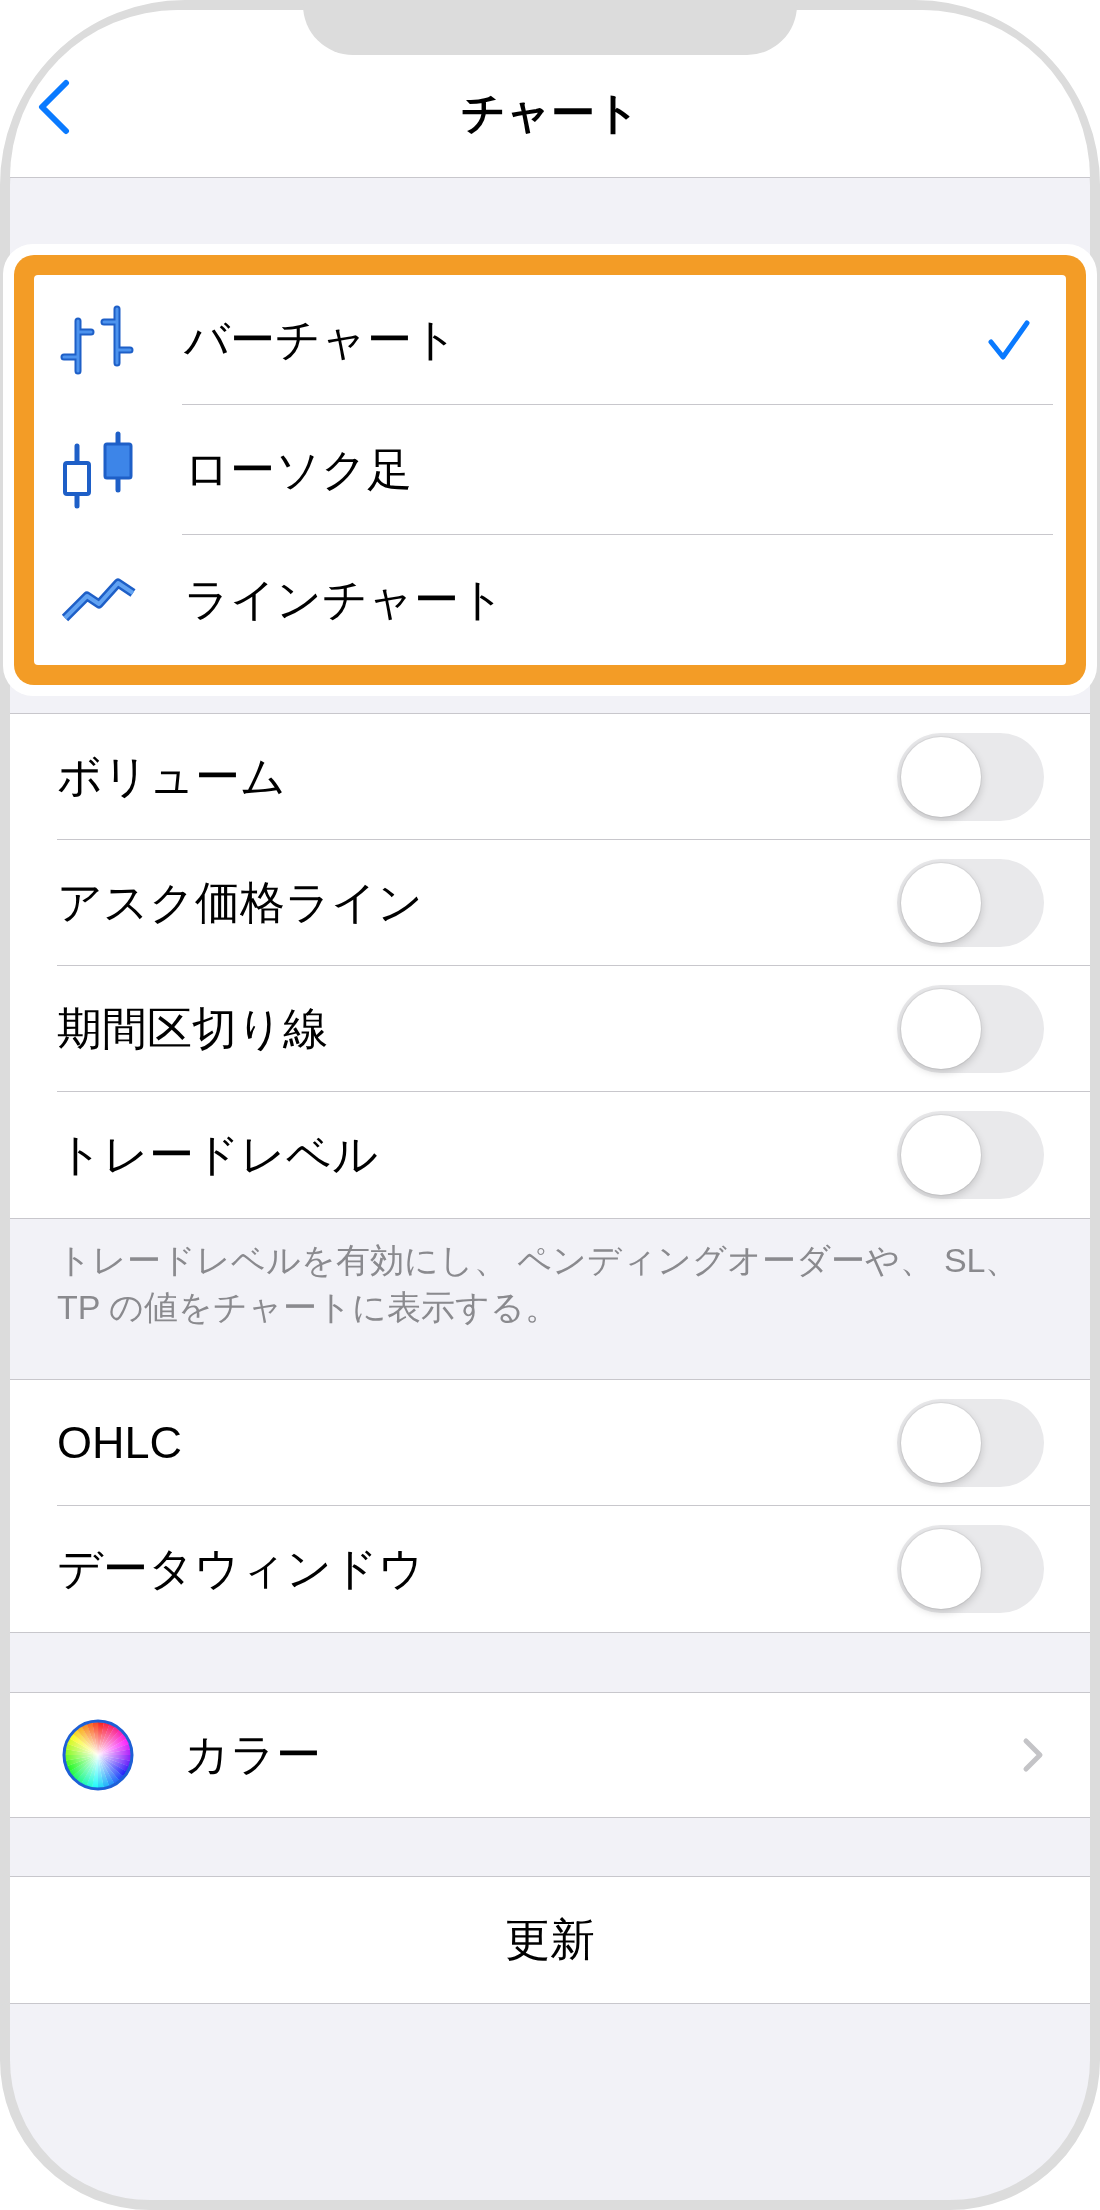 This screenshot has width=1100, height=2210. Describe the element at coordinates (550, 113) in the screenshot. I see `screen-title: チャート` at that location.